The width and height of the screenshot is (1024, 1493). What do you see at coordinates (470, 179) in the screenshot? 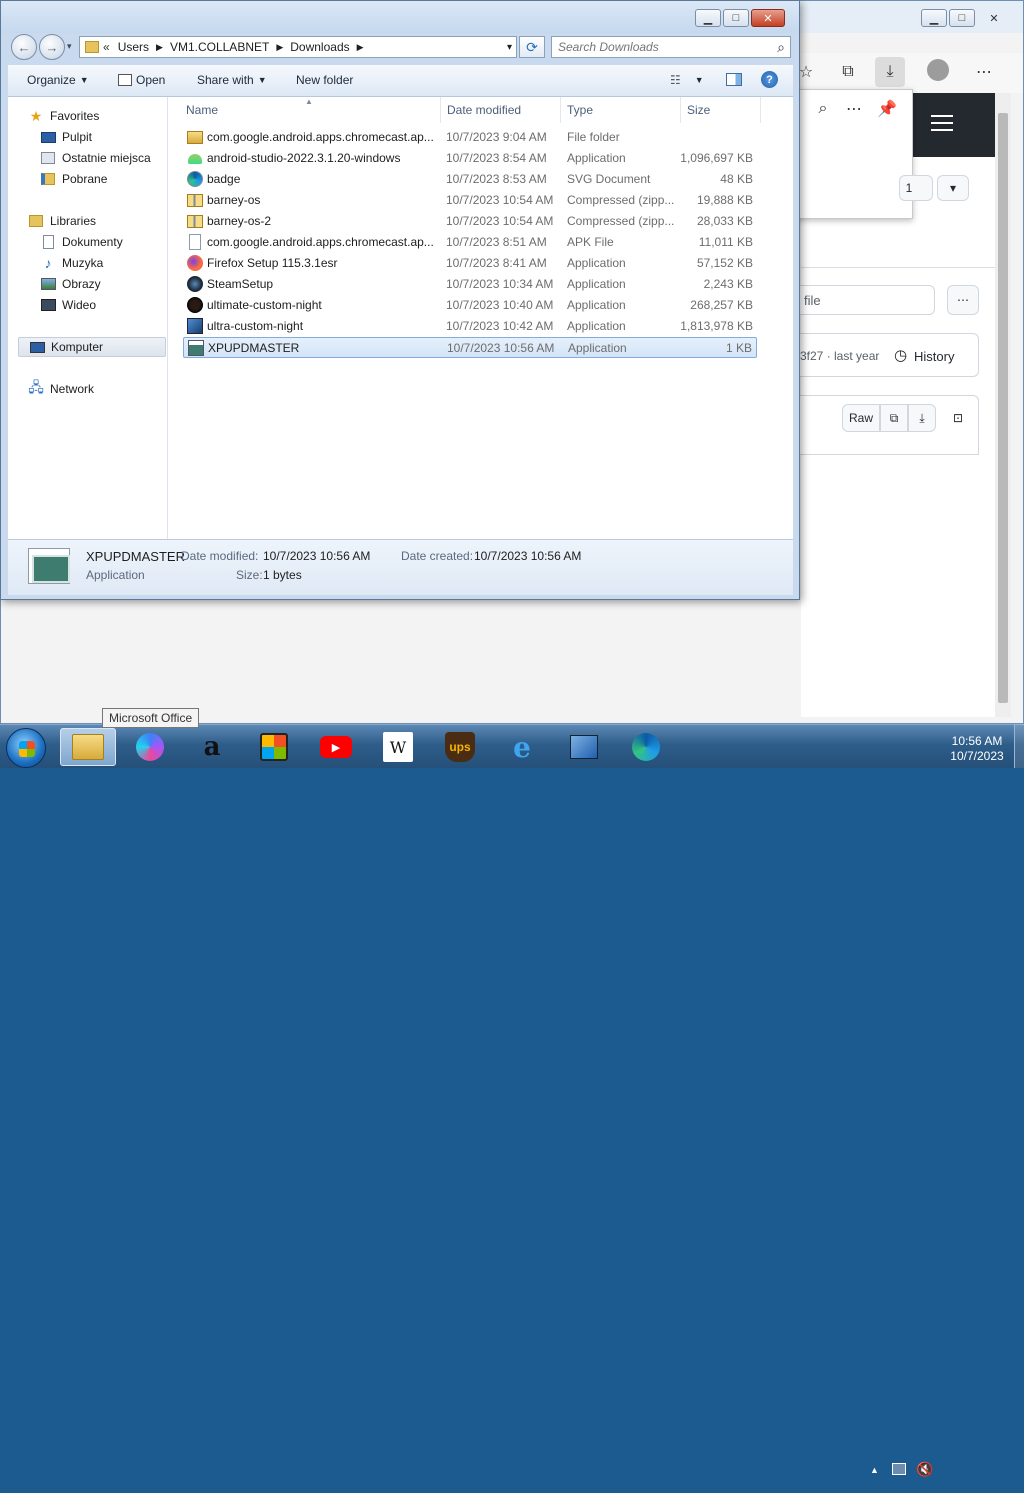
I see `file-row: badge 10/7/2023 8:53 AM SVG Document 48 KB` at bounding box center [470, 179].